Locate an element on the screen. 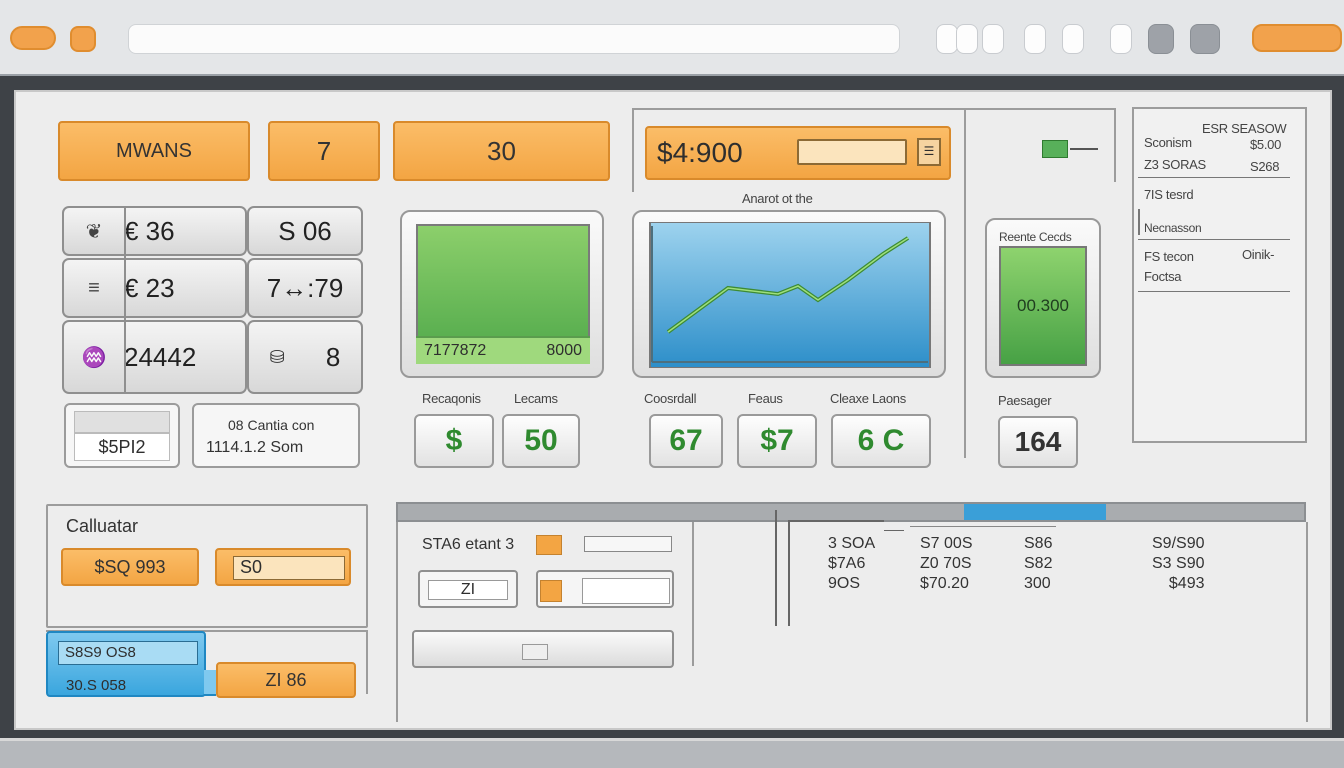 The width and height of the screenshot is (1344, 768). chart-label-3: Cleaxe Laons is located at coordinates (868, 398).